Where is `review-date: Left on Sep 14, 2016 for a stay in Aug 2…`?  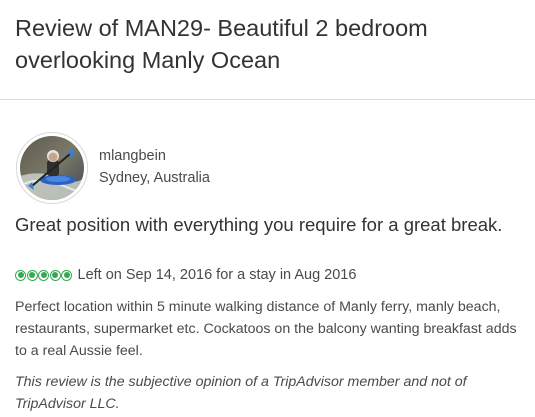
review-date: Left on Sep 14, 2016 for a stay in Aug 2… is located at coordinates (217, 275).